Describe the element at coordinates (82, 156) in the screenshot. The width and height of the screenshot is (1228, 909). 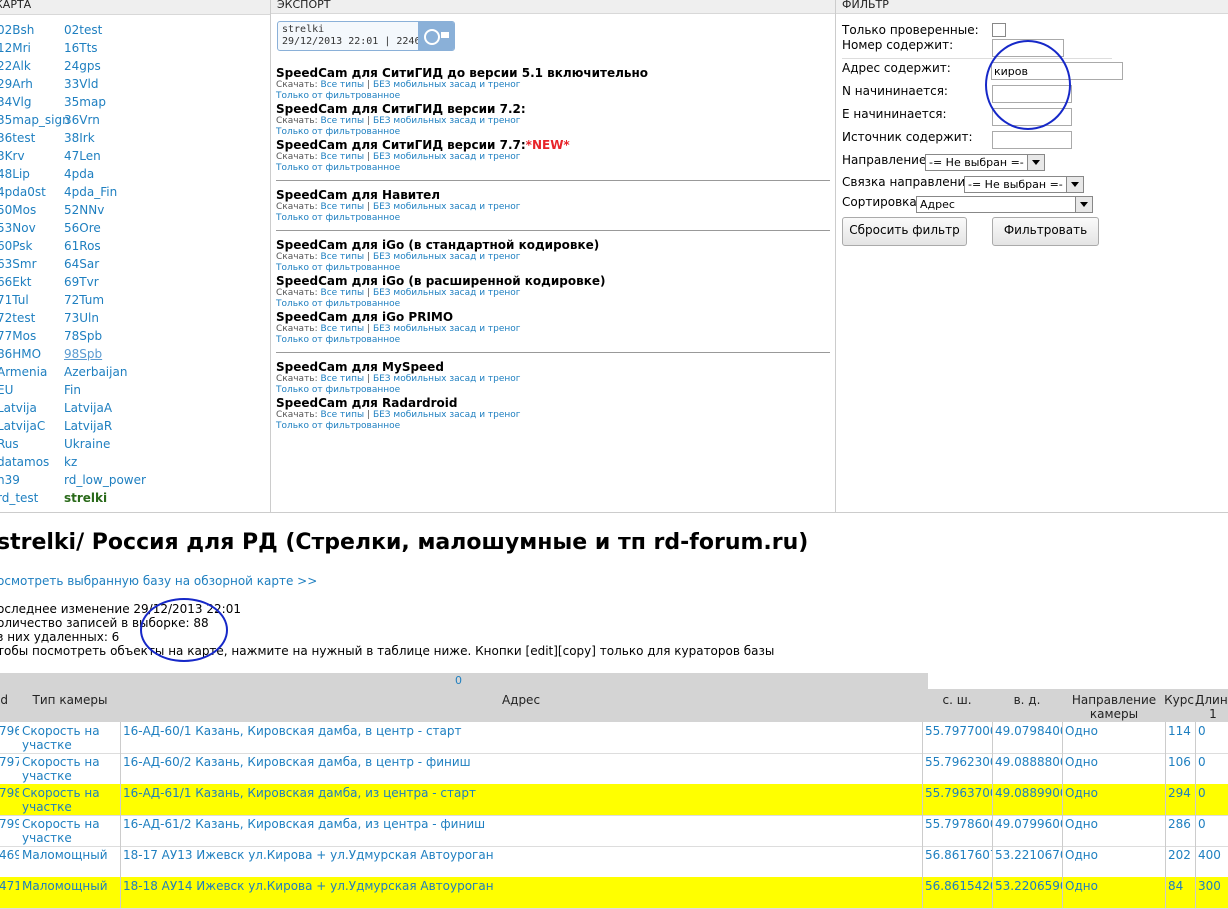
I see `map-db-link: 47Len` at that location.